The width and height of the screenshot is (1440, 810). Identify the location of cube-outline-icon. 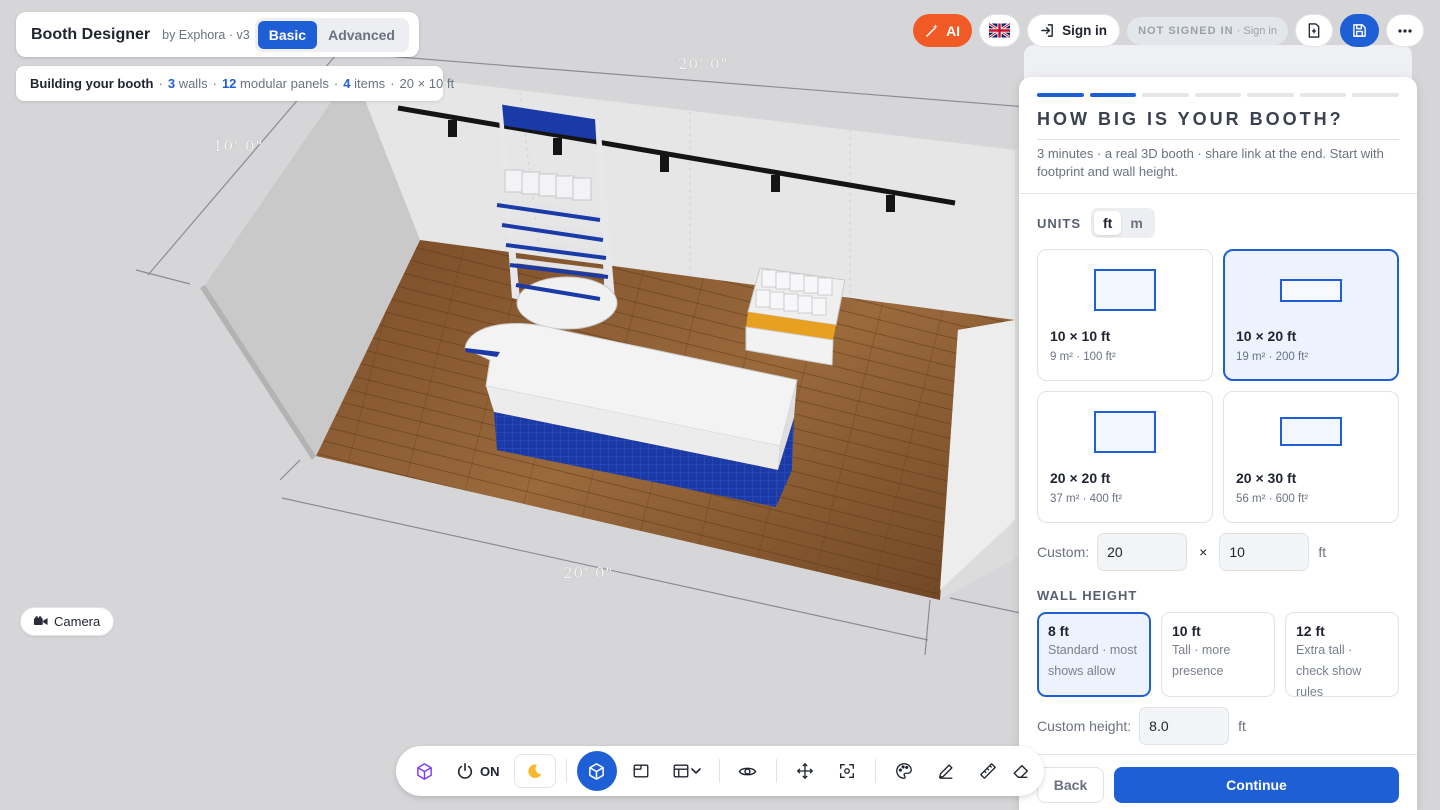
(424, 771).